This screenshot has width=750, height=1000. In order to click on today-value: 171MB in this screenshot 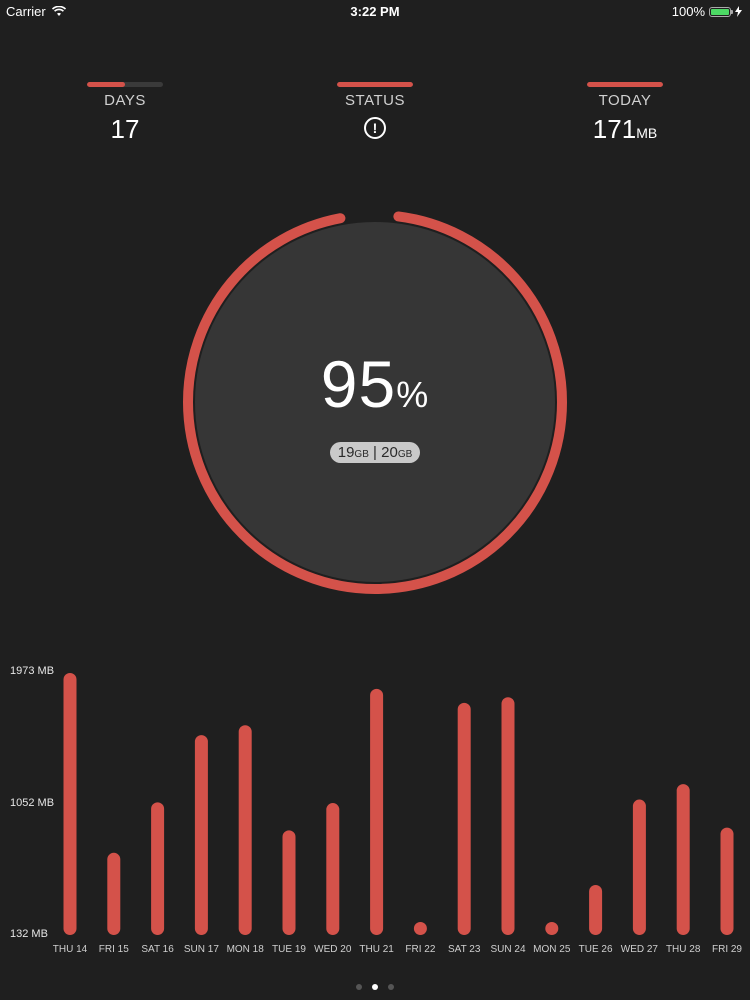, I will do `click(625, 129)`.